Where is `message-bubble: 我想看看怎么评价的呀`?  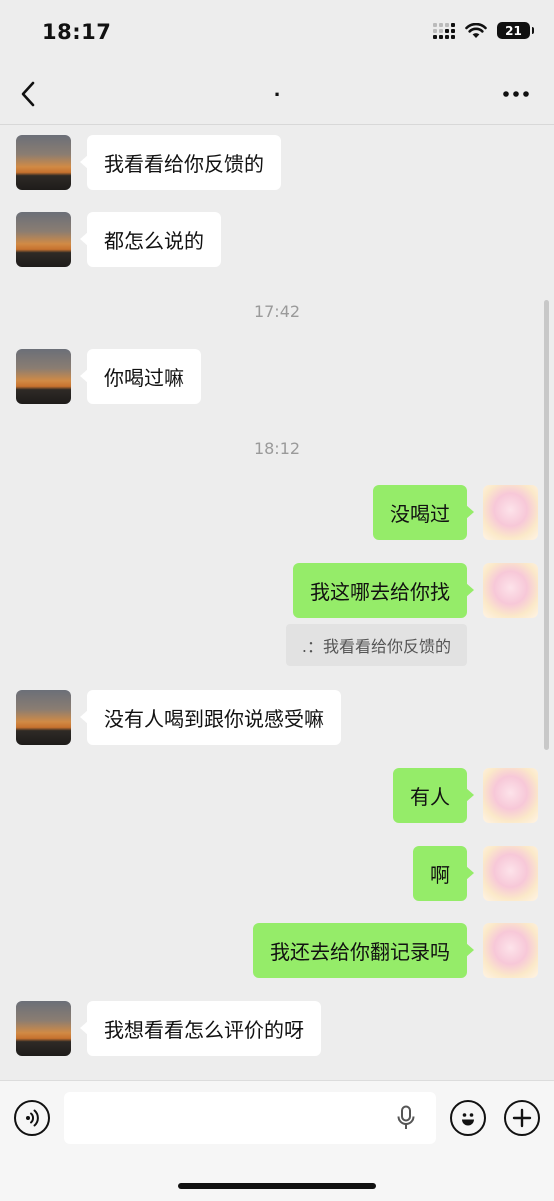 message-bubble: 我想看看怎么评价的呀 is located at coordinates (200, 1028).